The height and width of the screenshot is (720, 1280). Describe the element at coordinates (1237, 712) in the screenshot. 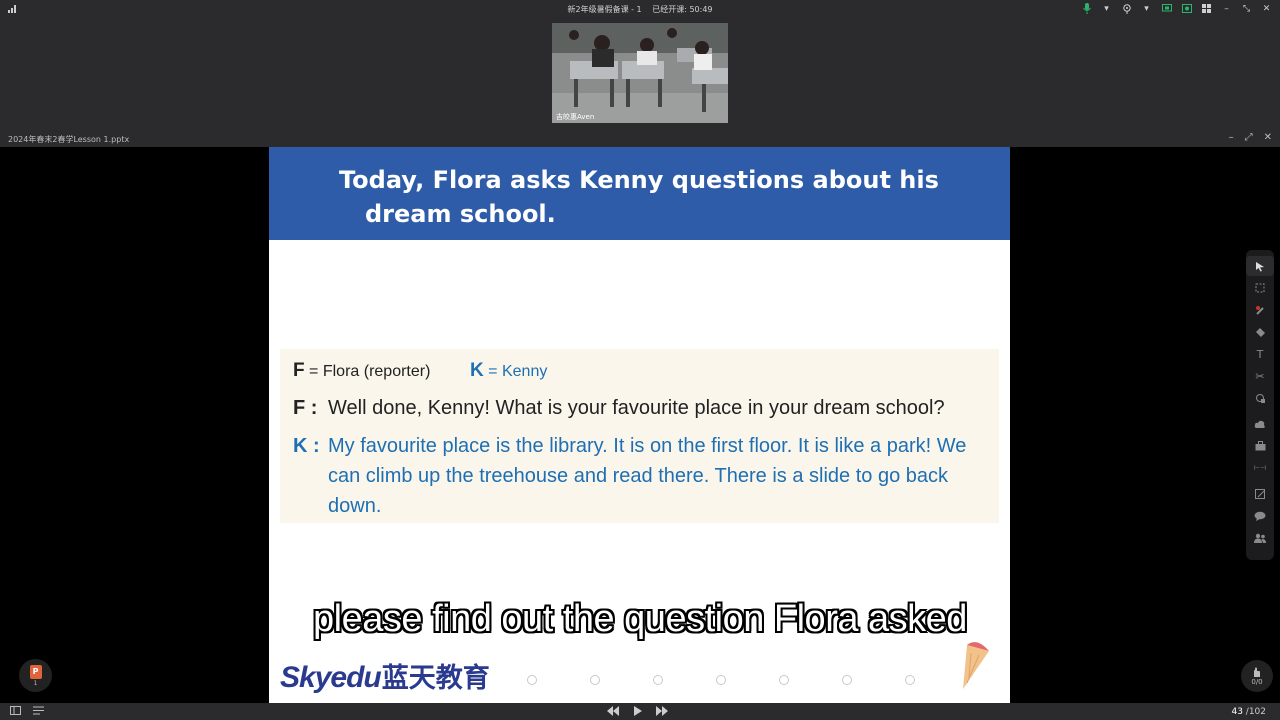

I see `current-slide-number: 43` at that location.